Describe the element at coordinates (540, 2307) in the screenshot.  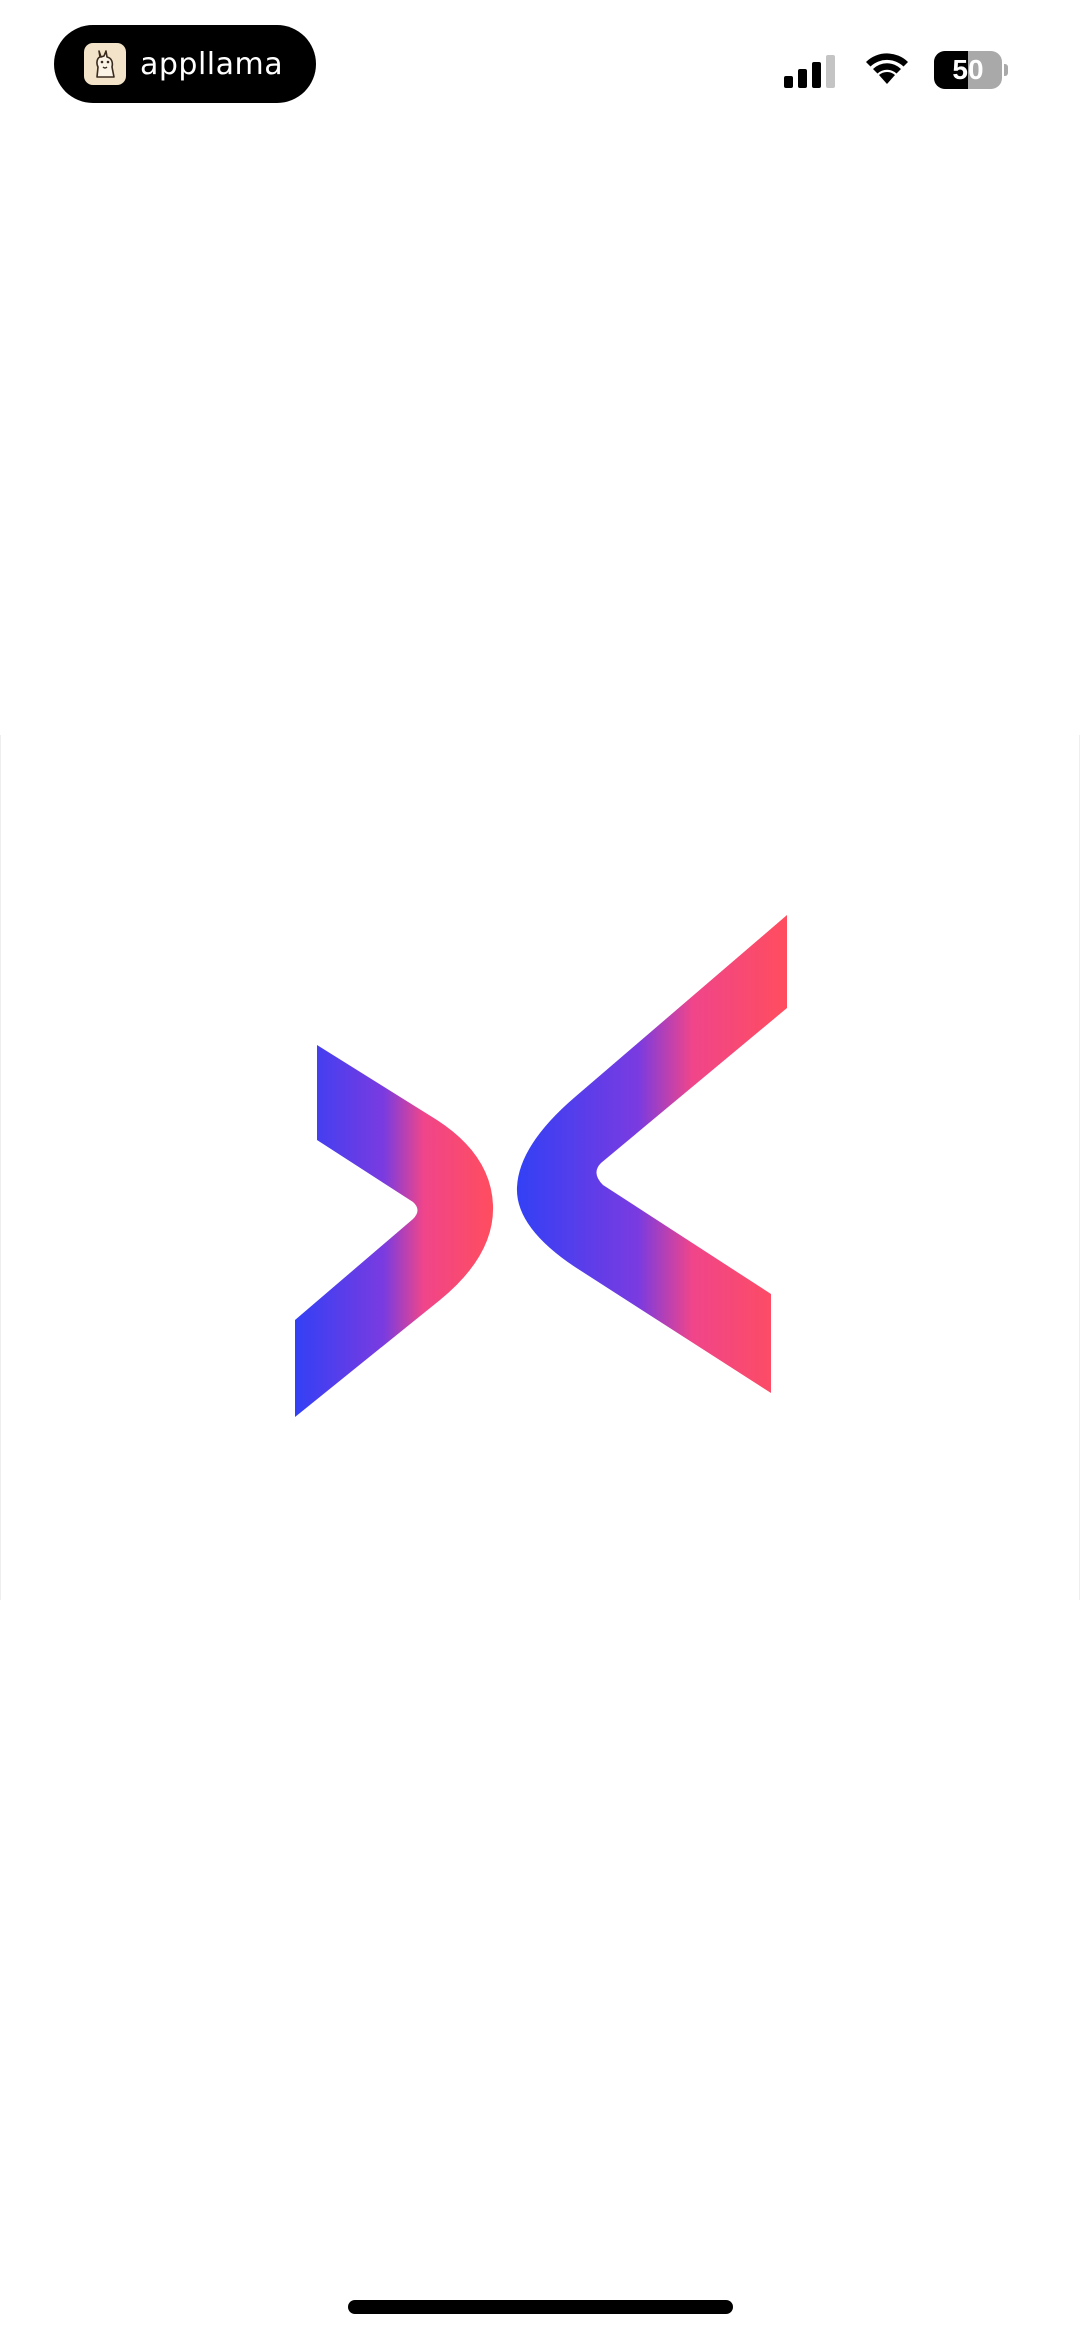
I see `home-indicator` at that location.